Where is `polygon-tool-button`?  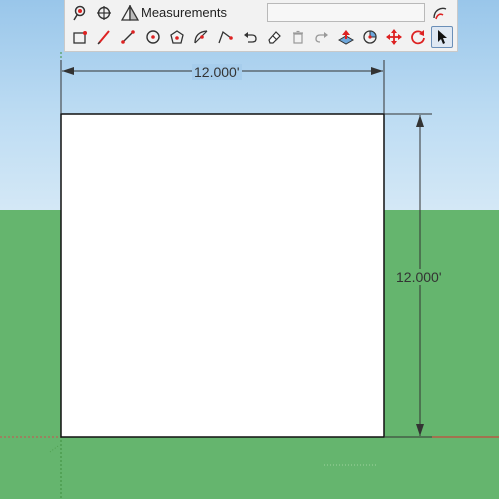
polygon-tool-button is located at coordinates (177, 37).